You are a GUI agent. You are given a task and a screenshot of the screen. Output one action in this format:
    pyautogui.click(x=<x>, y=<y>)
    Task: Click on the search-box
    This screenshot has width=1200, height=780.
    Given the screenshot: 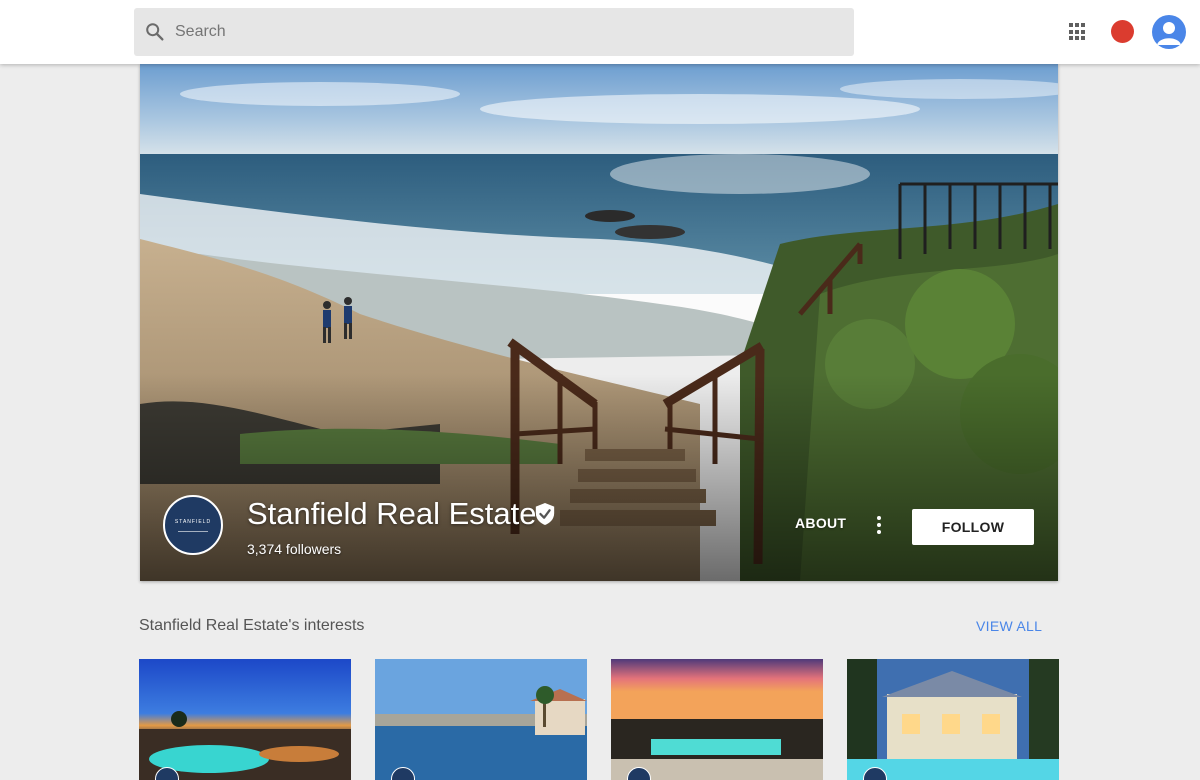 What is the action you would take?
    pyautogui.click(x=494, y=32)
    